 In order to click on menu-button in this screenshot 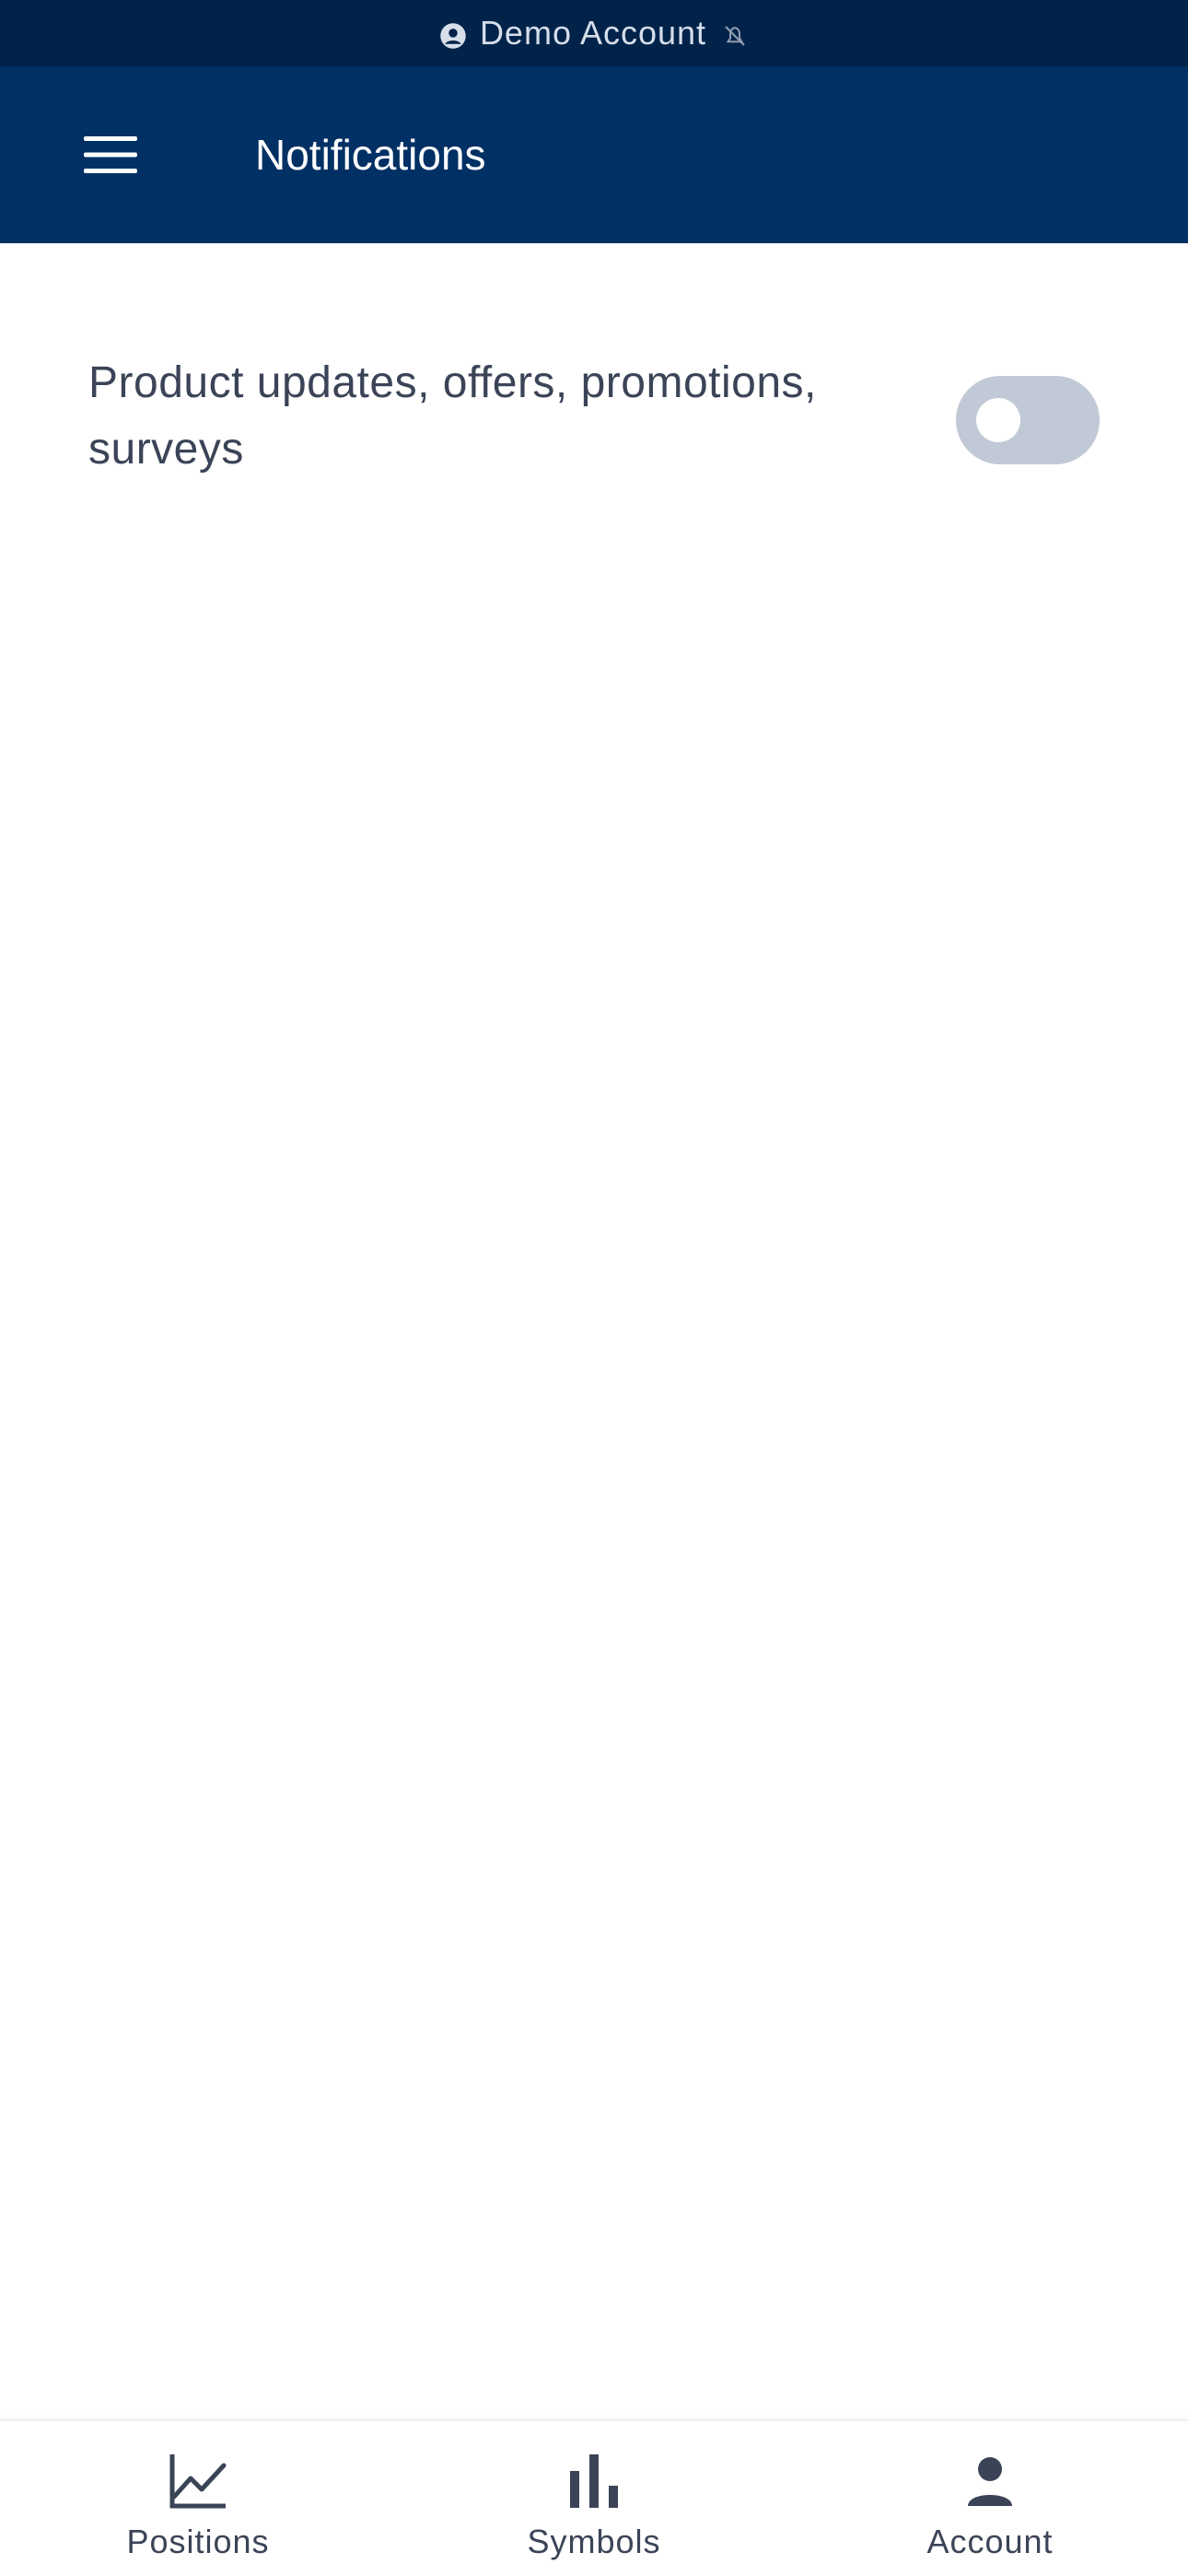, I will do `click(111, 155)`.